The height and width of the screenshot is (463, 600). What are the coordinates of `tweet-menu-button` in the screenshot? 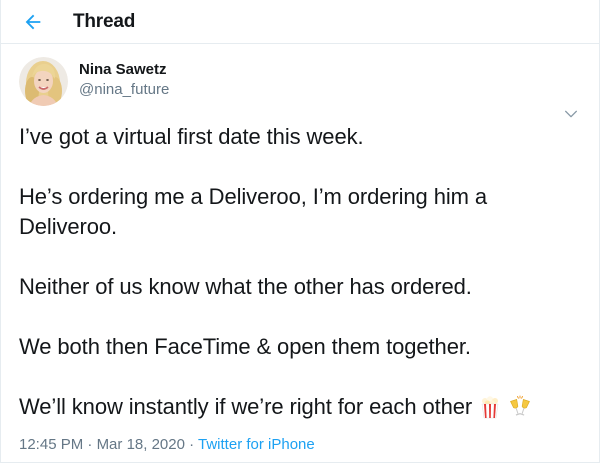 It's located at (571, 114).